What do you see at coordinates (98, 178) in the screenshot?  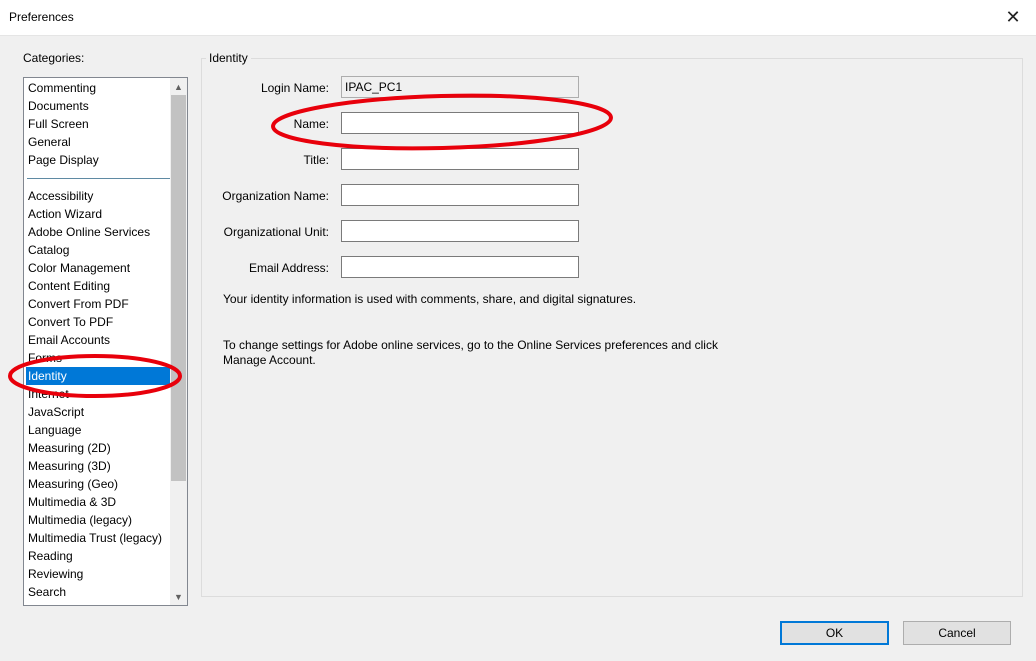 I see `category-separator` at bounding box center [98, 178].